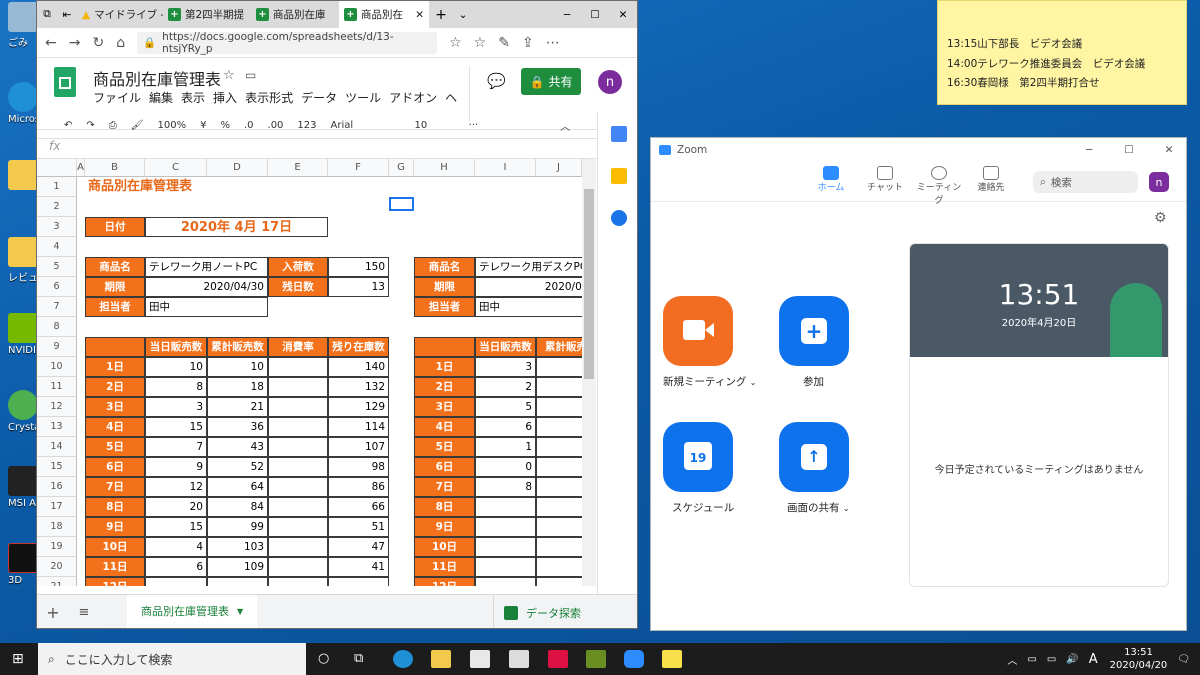 The width and height of the screenshot is (1200, 675). Describe the element at coordinates (176, 547) in the screenshot. I see `daily-sales-cell: 4` at that location.